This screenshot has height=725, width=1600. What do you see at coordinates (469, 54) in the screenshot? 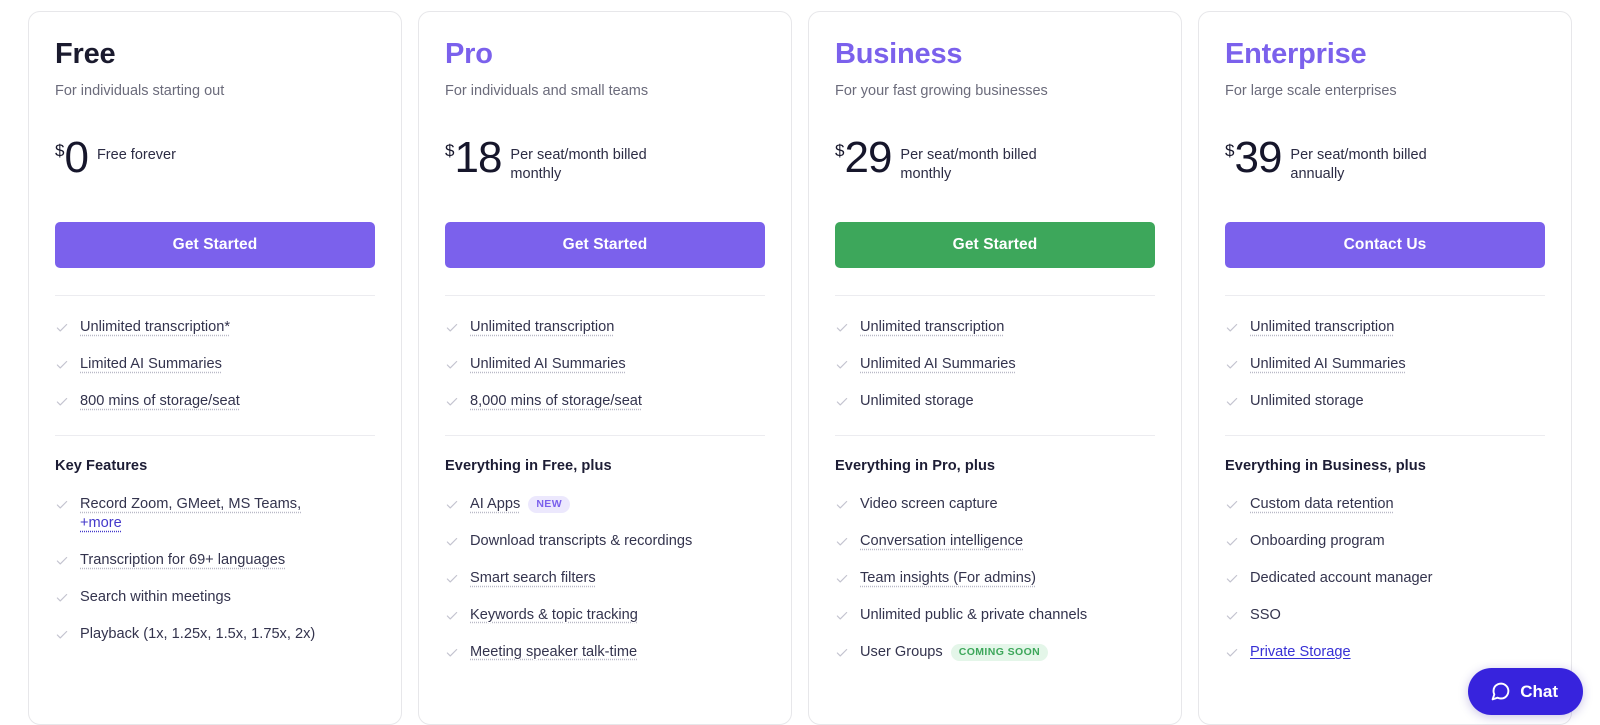
I see `plan-name: Pro` at bounding box center [469, 54].